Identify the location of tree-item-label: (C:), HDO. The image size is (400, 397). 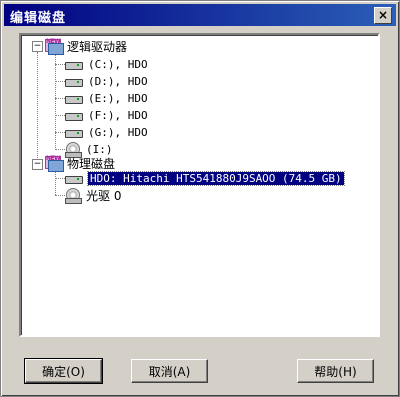
(118, 64).